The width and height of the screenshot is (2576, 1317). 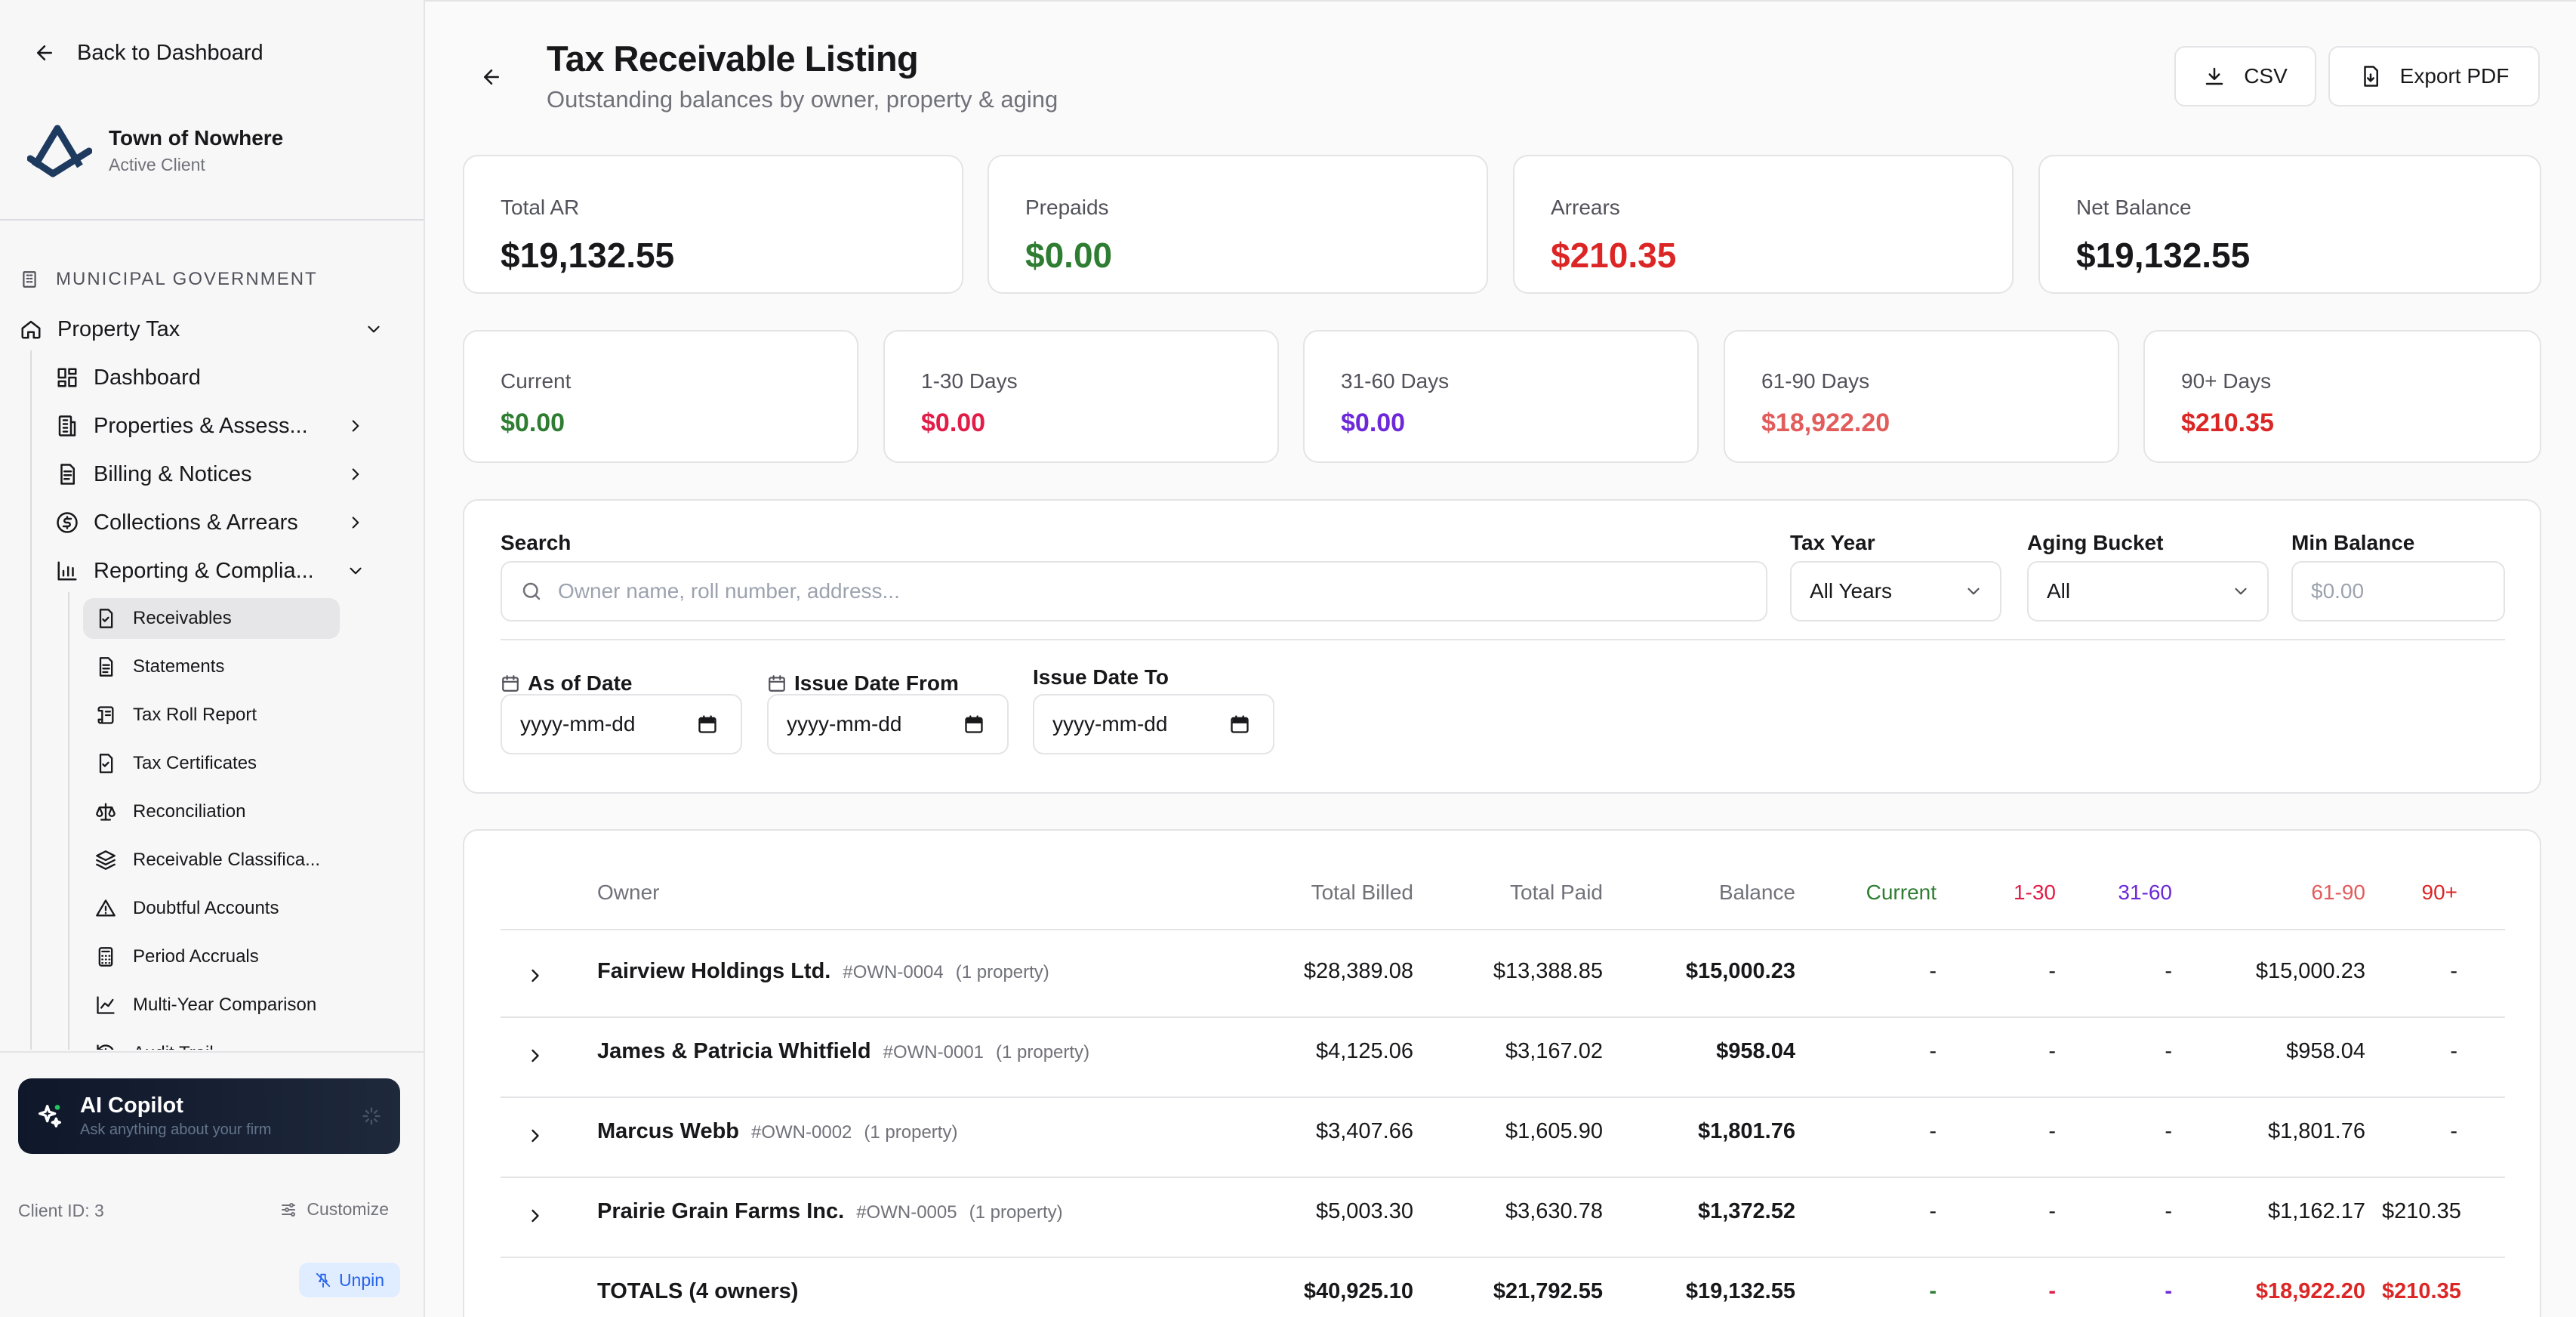 I want to click on aging-card-current: Current $0.00, so click(x=660, y=396).